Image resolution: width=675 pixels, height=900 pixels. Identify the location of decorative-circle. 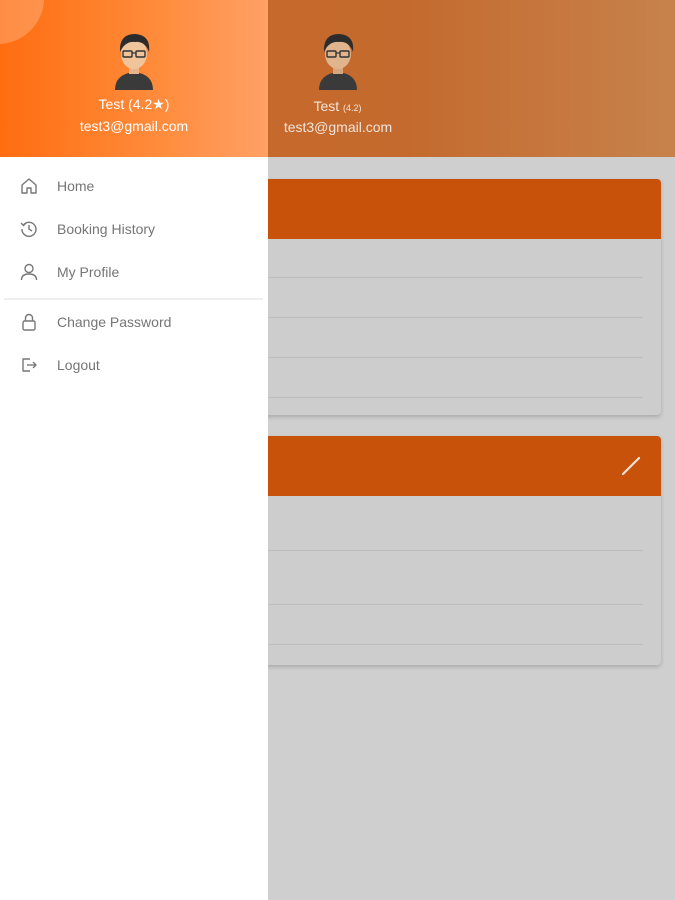
(22, 22).